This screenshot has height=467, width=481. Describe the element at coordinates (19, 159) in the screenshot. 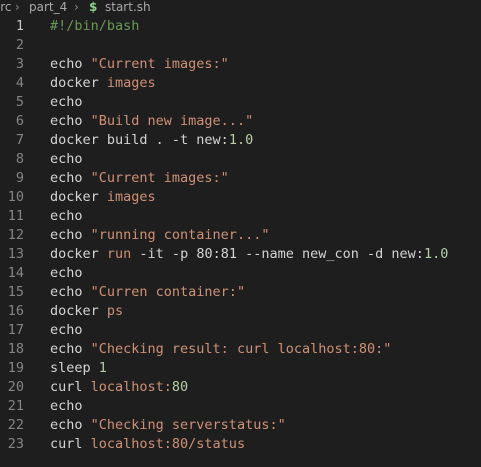

I see `line-number: 8` at that location.